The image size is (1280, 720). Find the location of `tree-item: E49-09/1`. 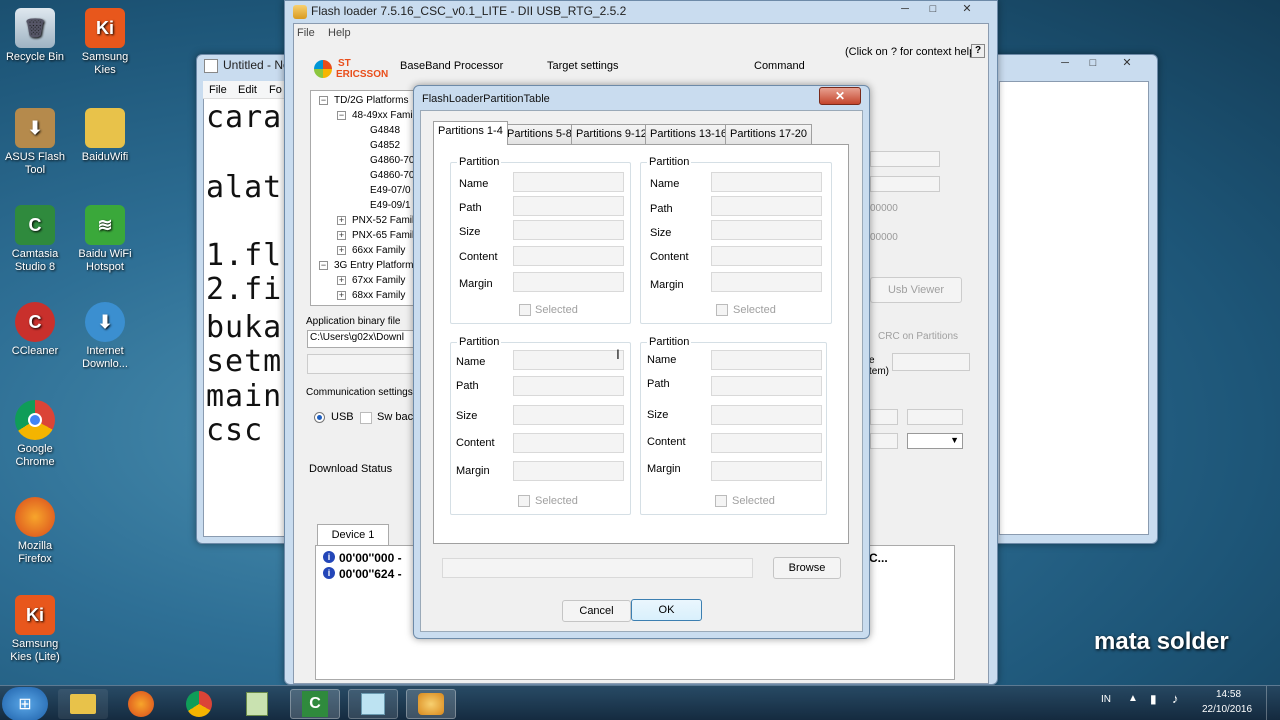

tree-item: E49-09/1 is located at coordinates (390, 205).